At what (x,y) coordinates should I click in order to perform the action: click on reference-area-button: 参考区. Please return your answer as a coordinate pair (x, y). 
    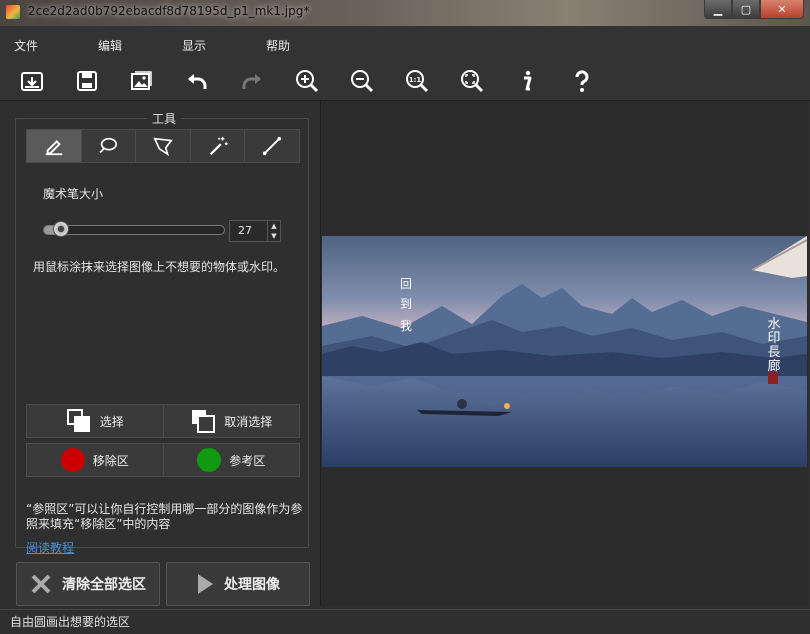
    Looking at the image, I should click on (231, 460).